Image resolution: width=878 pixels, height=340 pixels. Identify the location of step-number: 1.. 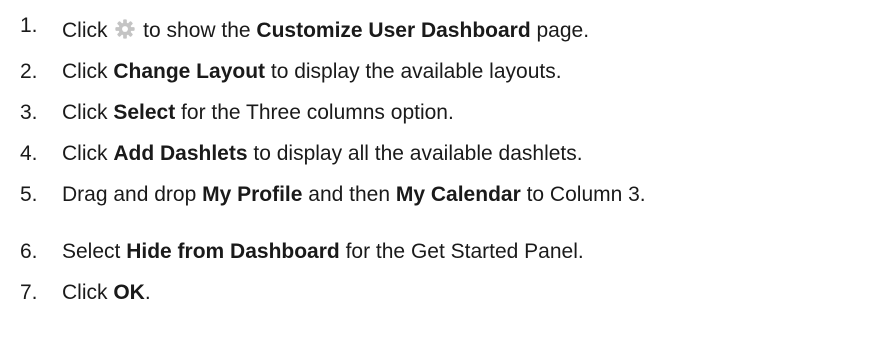
(29, 25).